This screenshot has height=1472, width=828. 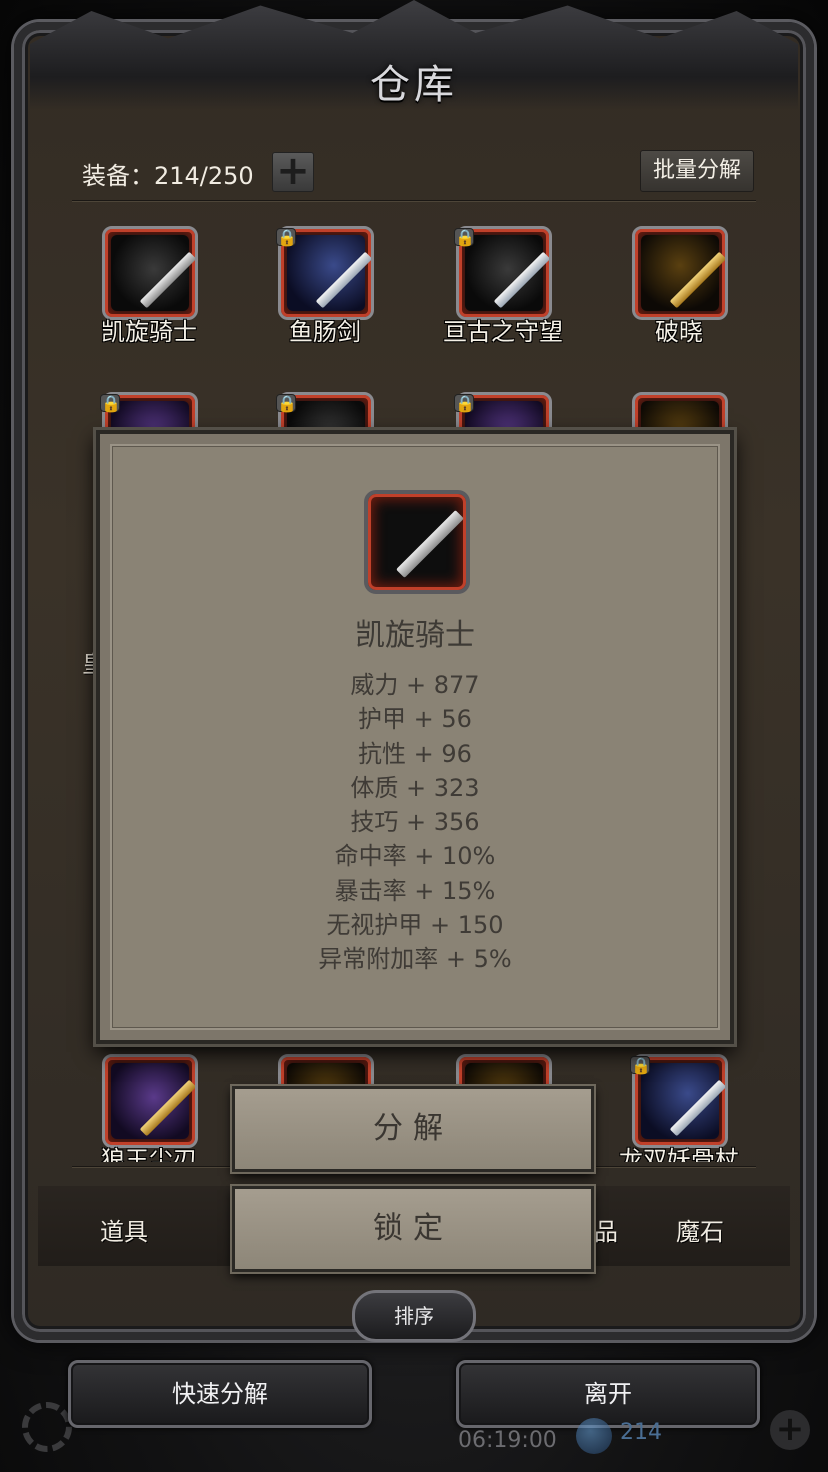 I want to click on item-name-3: 亘古之守望, so click(x=503, y=332).